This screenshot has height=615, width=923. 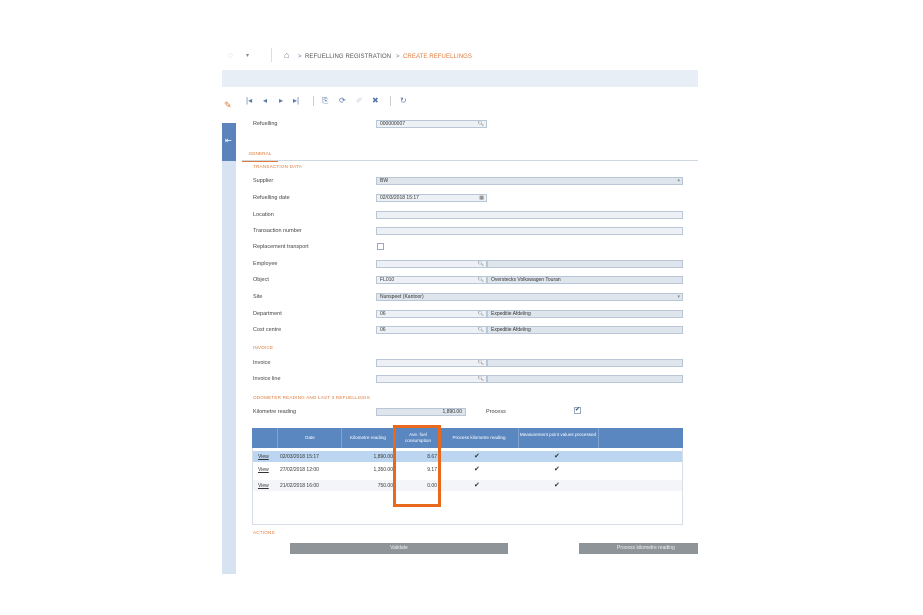 What do you see at coordinates (399, 198) in the screenshot?
I see `refuelling-date-value: 02/03/2018 15:17` at bounding box center [399, 198].